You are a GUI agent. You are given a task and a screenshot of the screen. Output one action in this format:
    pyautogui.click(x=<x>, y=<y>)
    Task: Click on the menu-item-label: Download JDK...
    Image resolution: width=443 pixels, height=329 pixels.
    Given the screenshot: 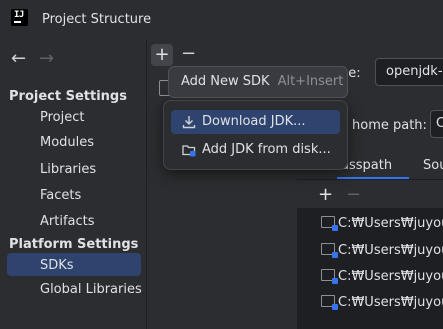 What is the action you would take?
    pyautogui.click(x=254, y=121)
    